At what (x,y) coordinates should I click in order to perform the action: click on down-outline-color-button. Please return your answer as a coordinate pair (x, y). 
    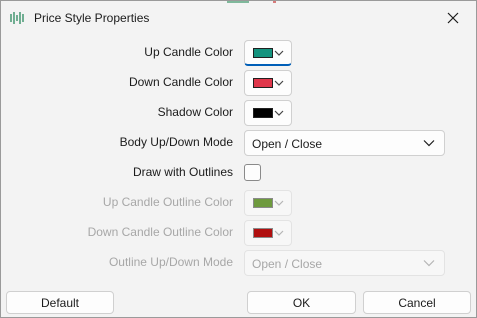
    Looking at the image, I should click on (268, 233).